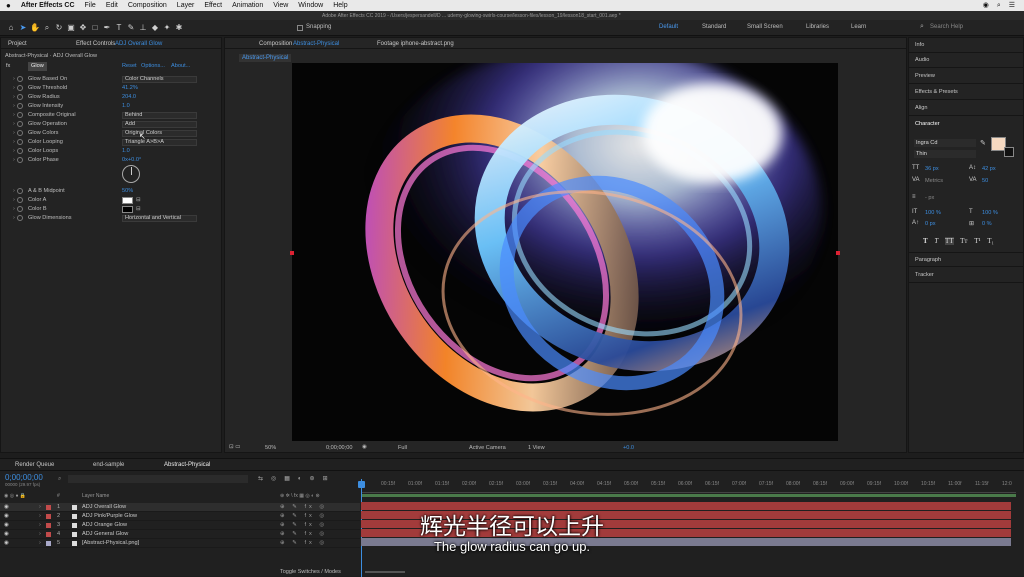 Image resolution: width=1024 pixels, height=577 pixels. What do you see at coordinates (929, 198) in the screenshot?
I see `stroke-width-value: - px` at bounding box center [929, 198].